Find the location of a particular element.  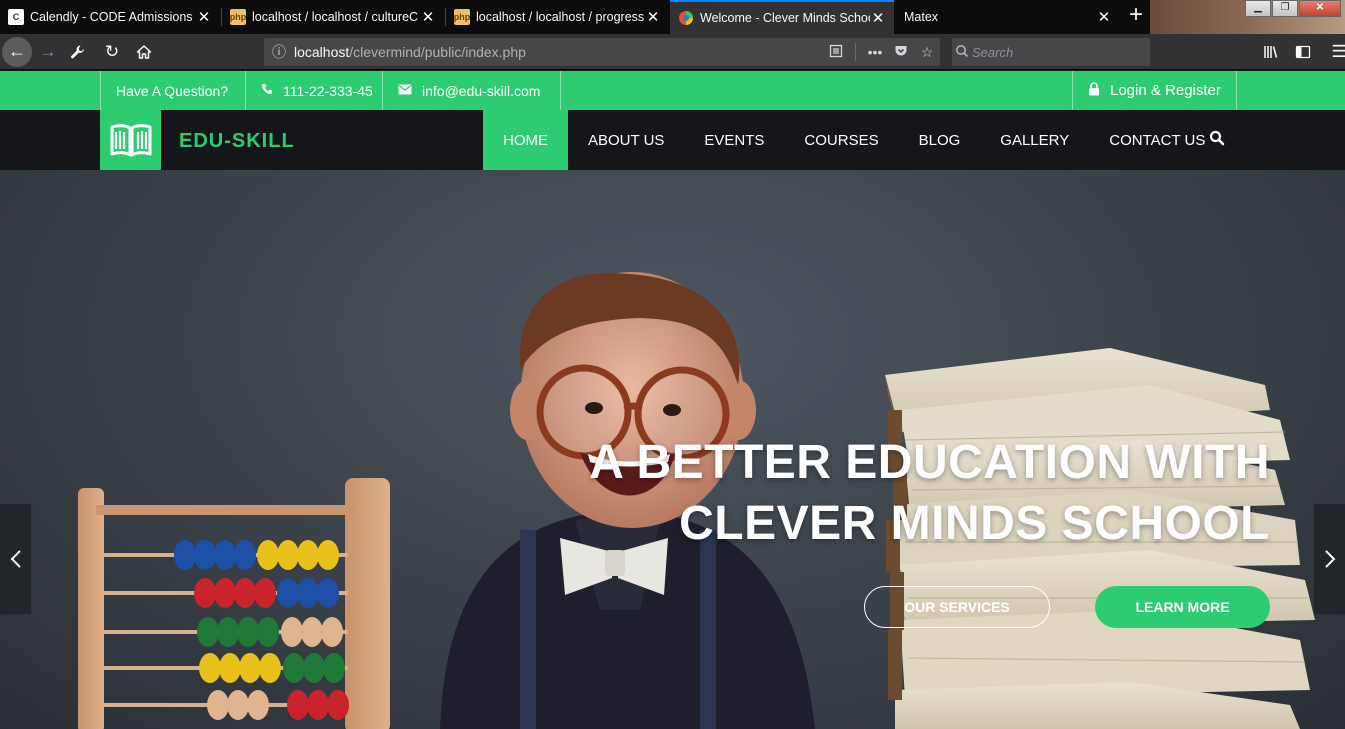

email-contact: info@edu-skill.com is located at coordinates (468, 90).